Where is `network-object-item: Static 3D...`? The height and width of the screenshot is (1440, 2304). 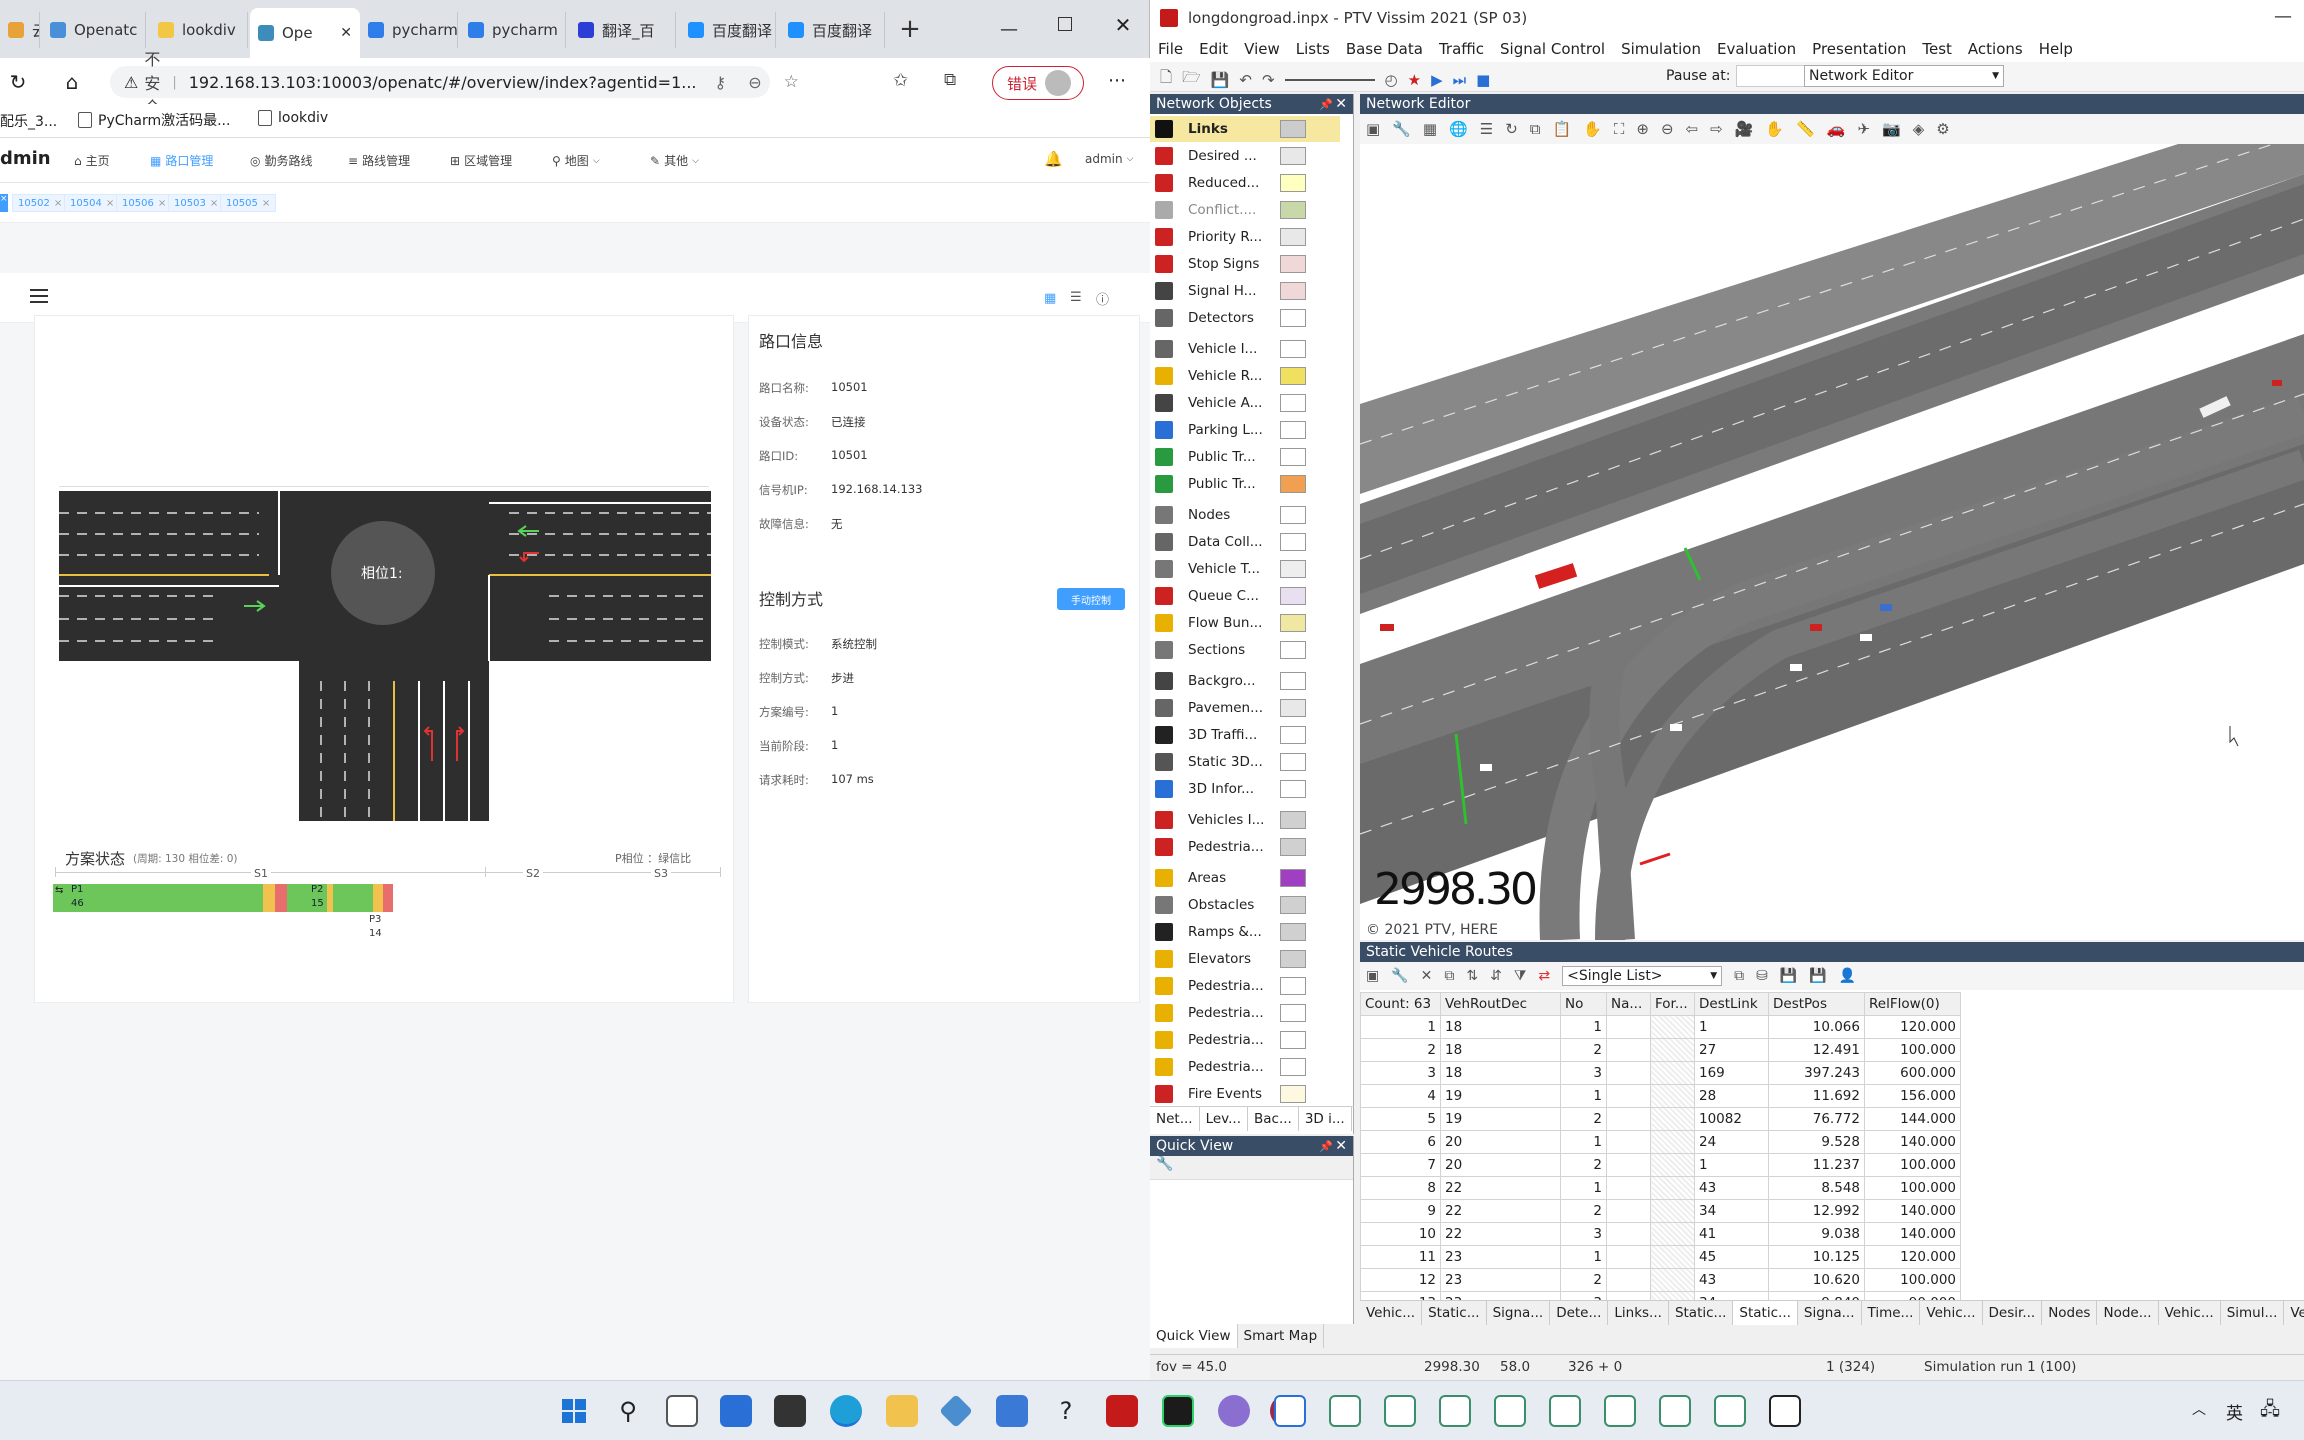 network-object-item: Static 3D... is located at coordinates (1245, 762).